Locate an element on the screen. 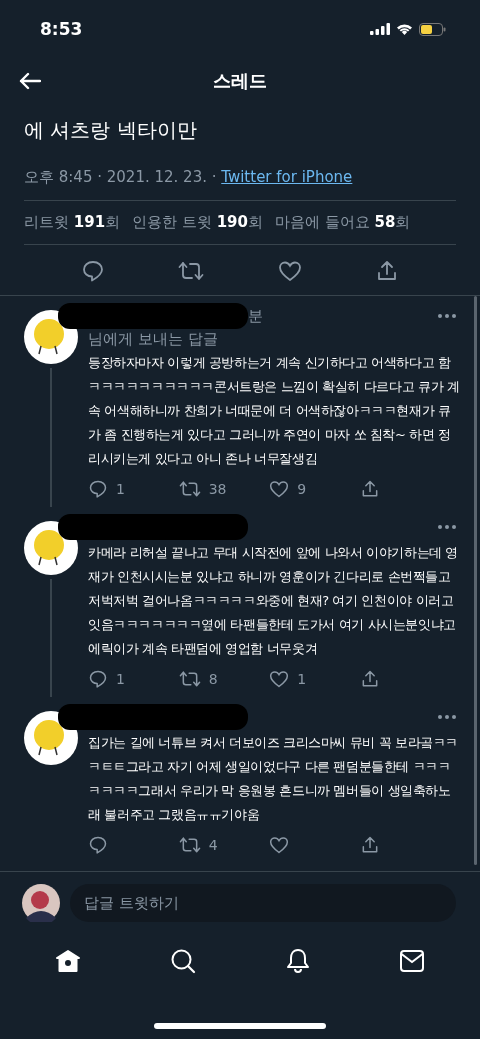 The image size is (480, 1039). reply-text: 집가는 길에 너튜브 켜서 더보이즈 크리스마씨 뮤비 꼭 보라곸ㅋㅋㅋㅌㅌ그라고 자기 어제 생일이었다구 다른 팬덤분들한테 ㅋㅋㅋㅋㅋㅋㅋ그래서 우리가 막 응원봉 흔드니까 멤버들이 생일축하노래 불러주고 그랬음ㅠㅠ기야움 is located at coordinates (274, 779).